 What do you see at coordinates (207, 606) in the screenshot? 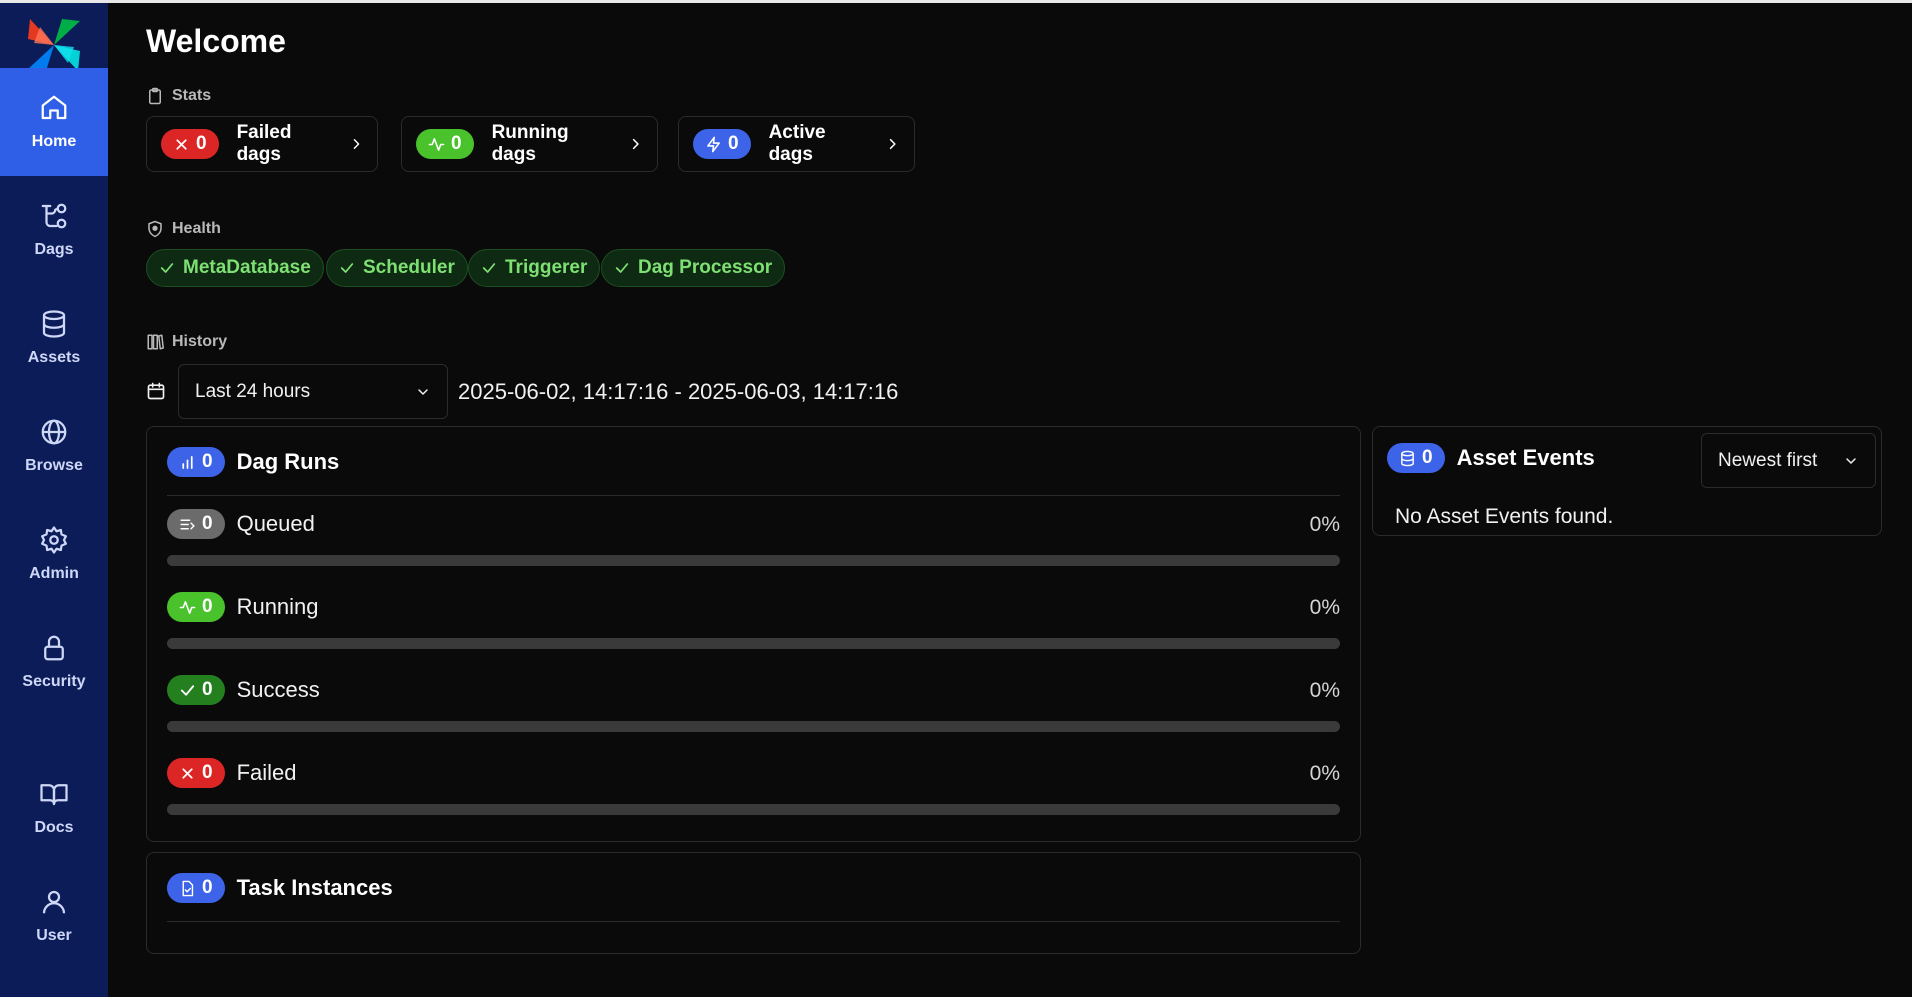
I see `running-count: 0` at bounding box center [207, 606].